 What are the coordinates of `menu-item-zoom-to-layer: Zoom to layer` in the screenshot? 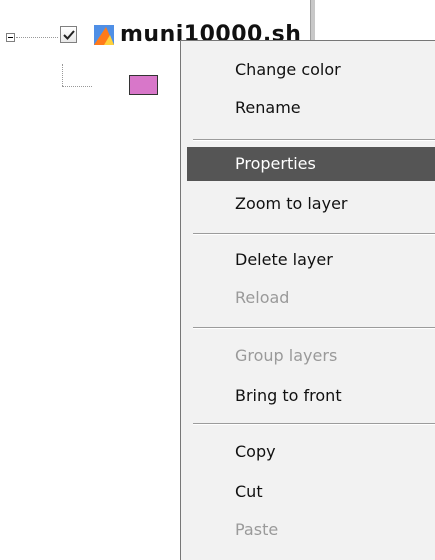 It's located at (311, 204).